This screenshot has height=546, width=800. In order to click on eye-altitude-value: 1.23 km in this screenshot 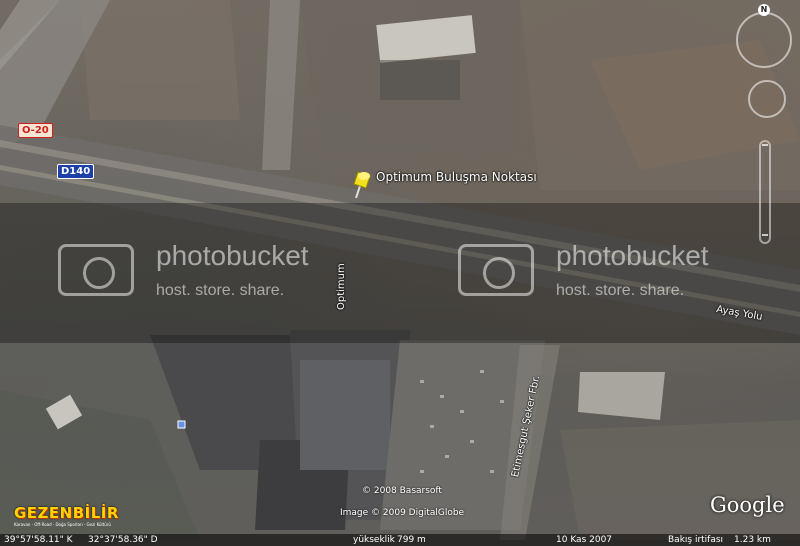, I will do `click(752, 540)`.